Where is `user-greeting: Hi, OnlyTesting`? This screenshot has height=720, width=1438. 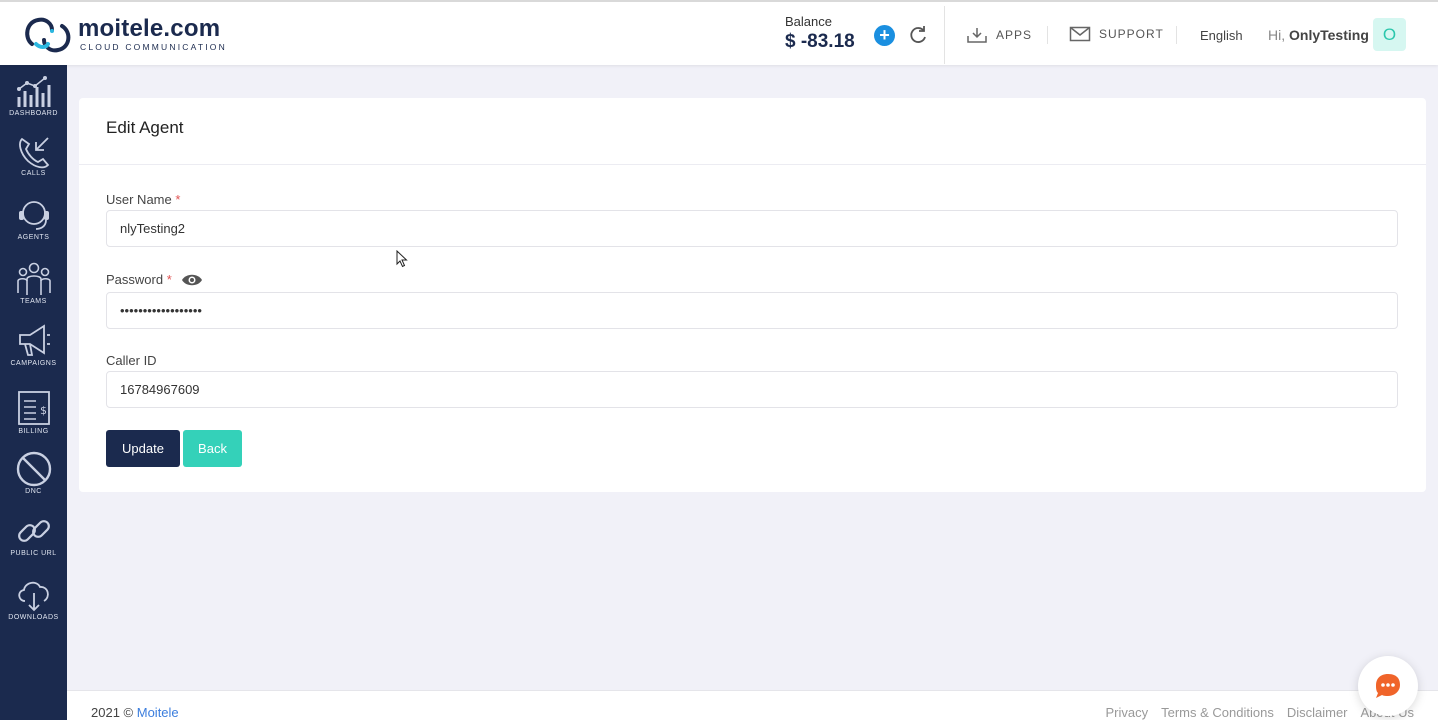 user-greeting: Hi, OnlyTesting is located at coordinates (1318, 35).